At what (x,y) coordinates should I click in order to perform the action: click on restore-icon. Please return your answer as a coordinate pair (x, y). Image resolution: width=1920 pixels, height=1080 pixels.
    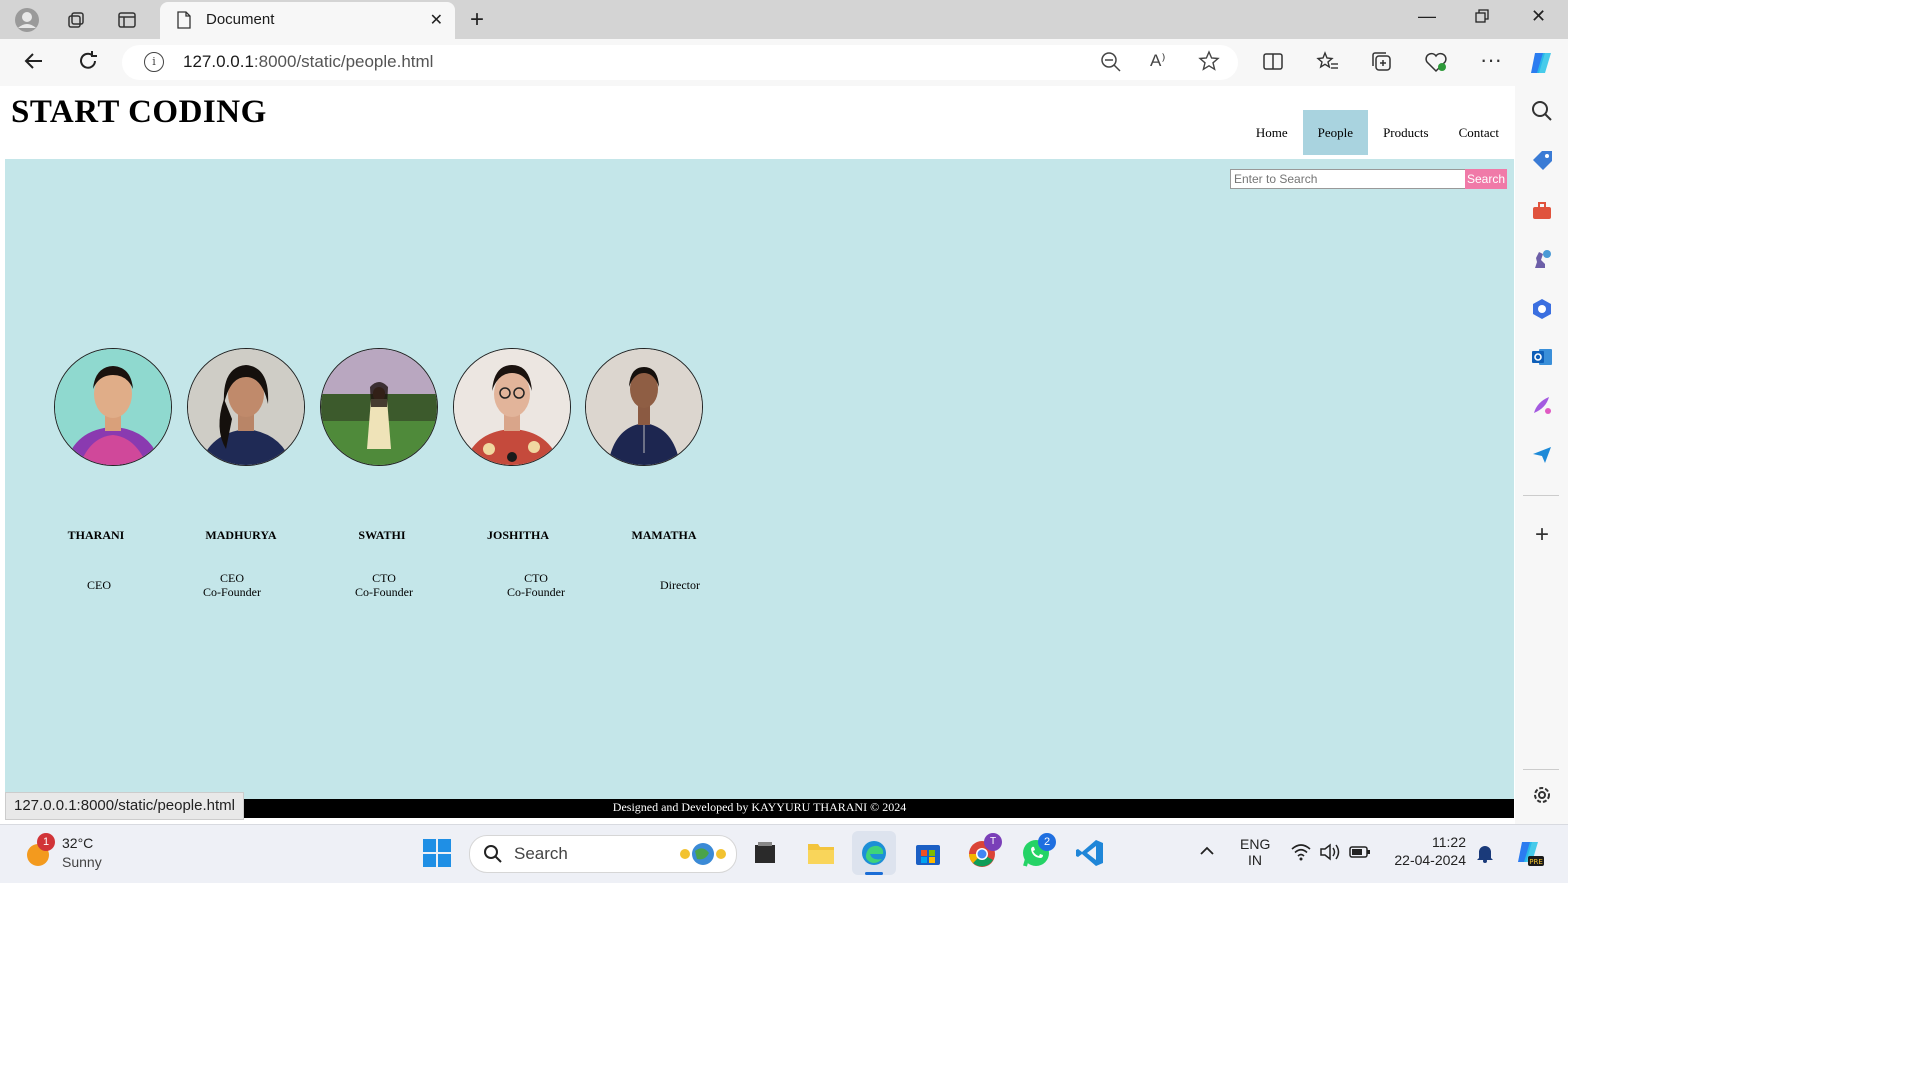
    Looking at the image, I should click on (1482, 18).